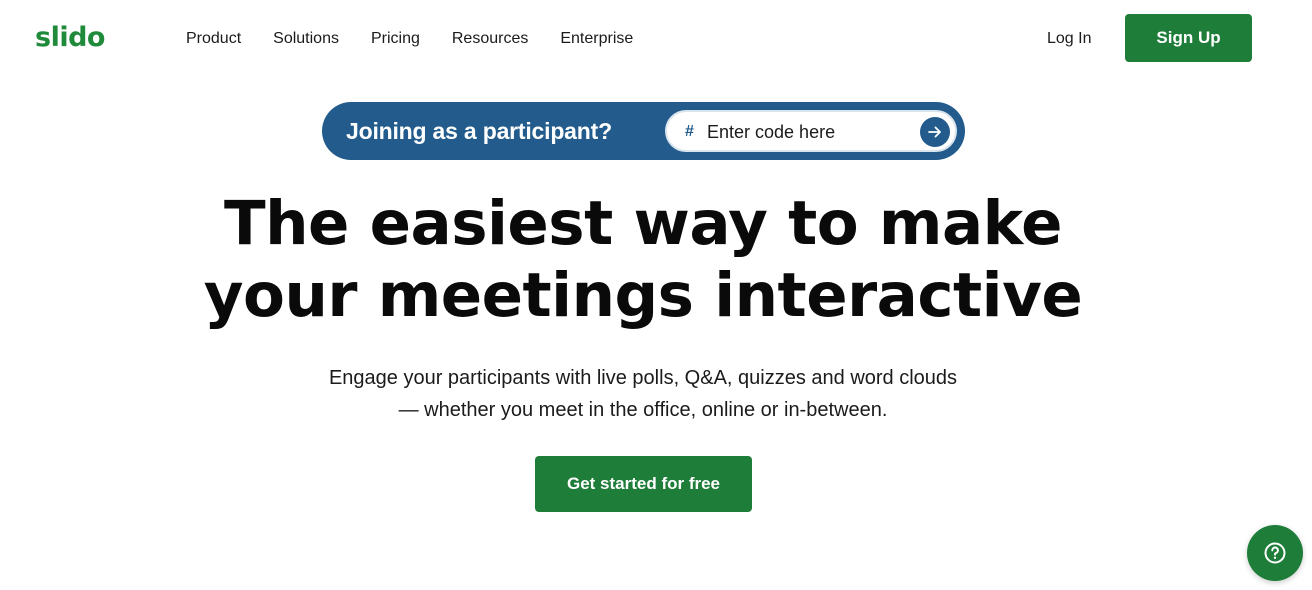 The image size is (1312, 590). Describe the element at coordinates (306, 39) in the screenshot. I see `nav-solutions: Solutions` at that location.